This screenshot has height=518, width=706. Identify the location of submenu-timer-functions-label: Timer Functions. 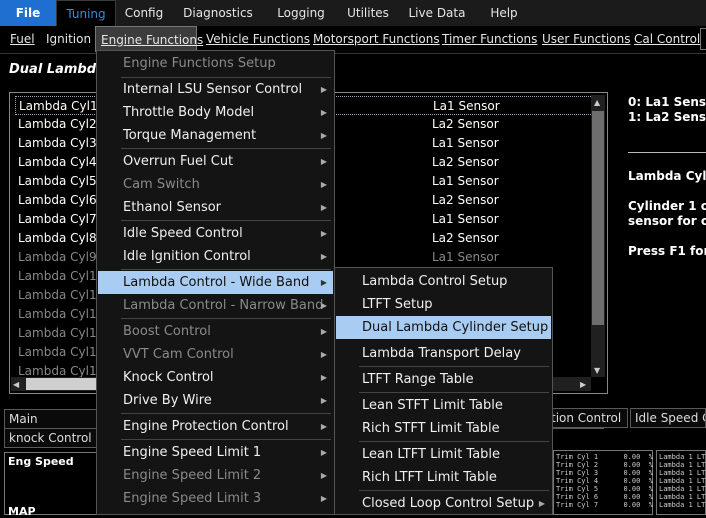
(490, 39).